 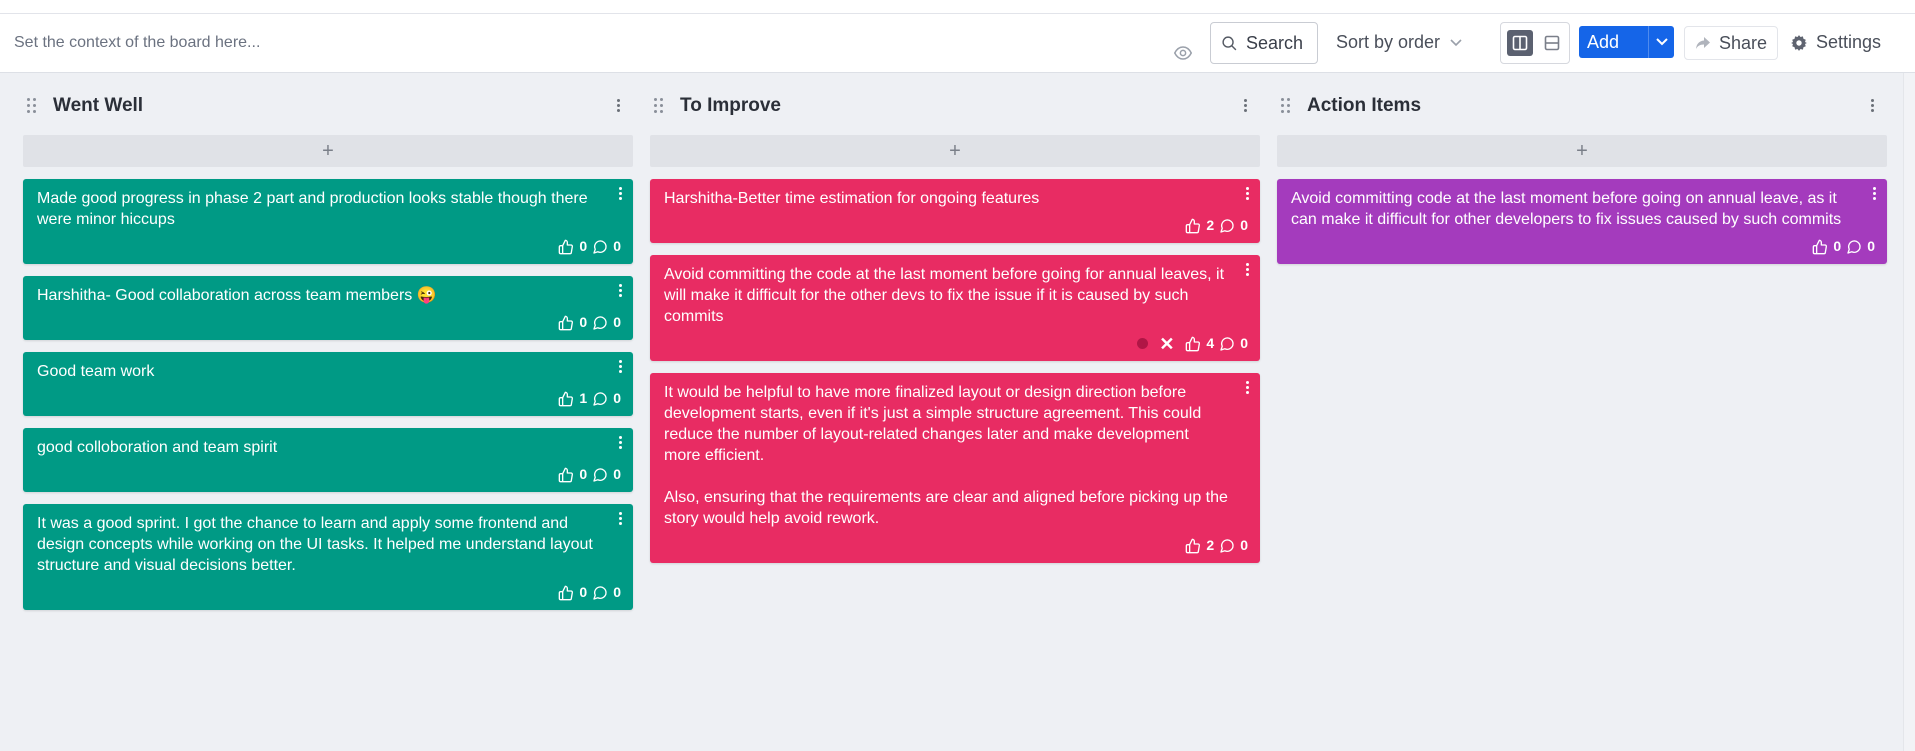 I want to click on card-text: good colloboration and team spirit, so click(x=157, y=447).